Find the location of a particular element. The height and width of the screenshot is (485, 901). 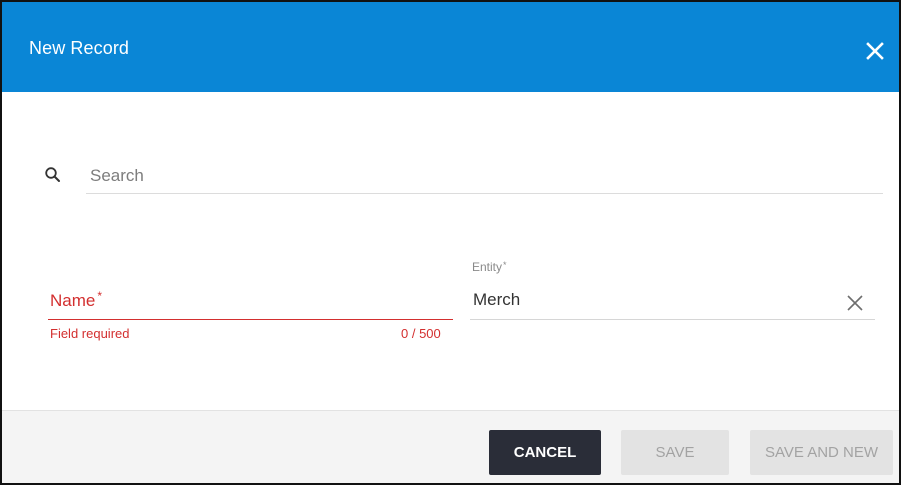

dialog-footer: CANCEL SAVE SAVE AND NEW is located at coordinates (450, 446).